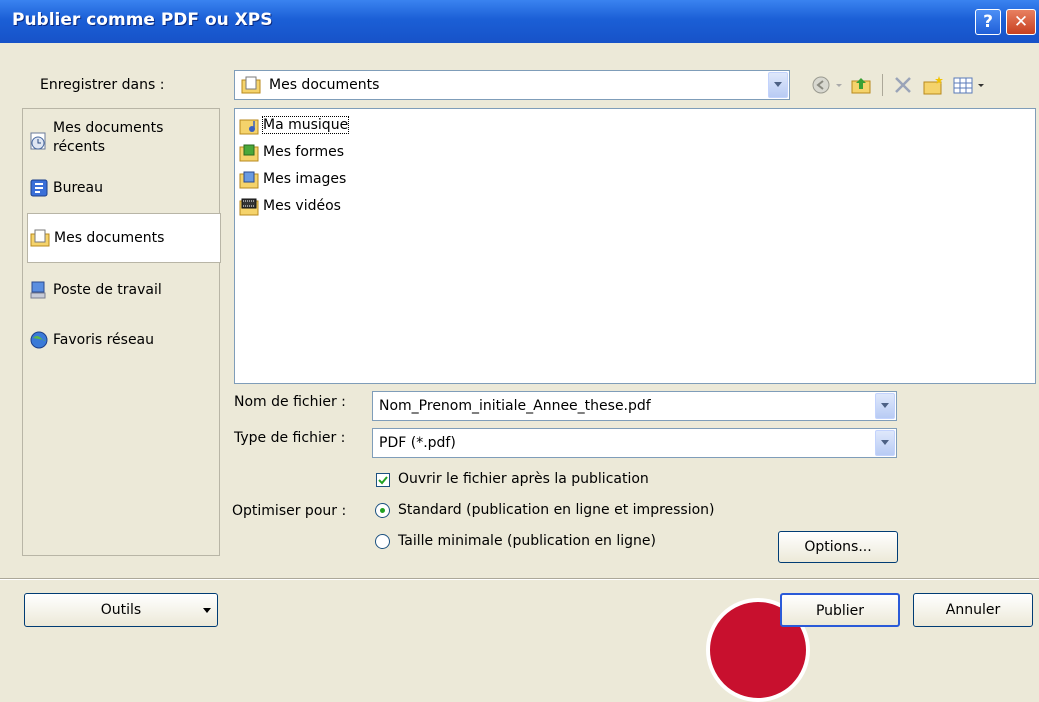 The image size is (1039, 702). I want to click on place-recent-documents: Mes documents récents, so click(122, 141).